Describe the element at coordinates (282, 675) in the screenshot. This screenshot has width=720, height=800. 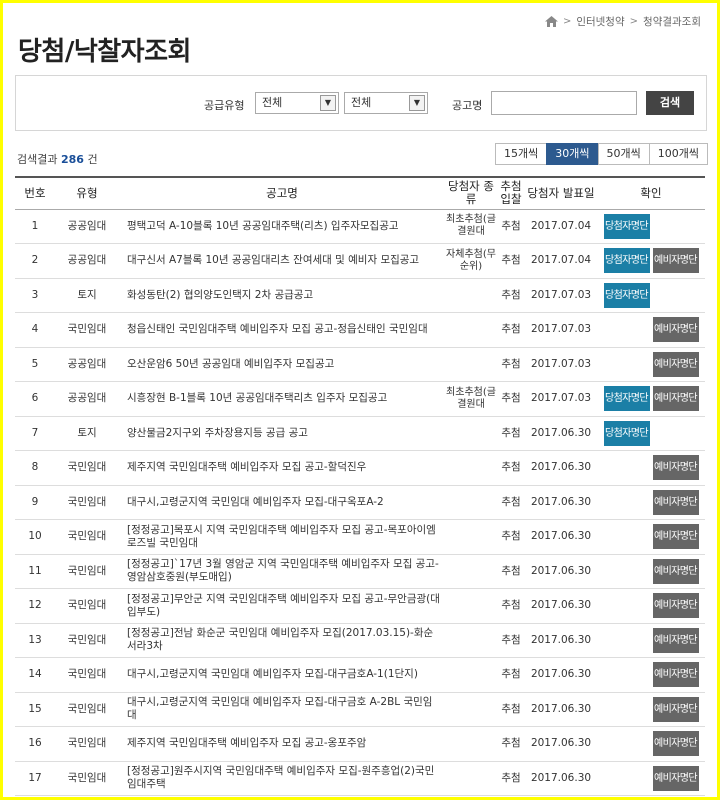
I see `row-title-link: 대구시,고령군지역 국민임대 예비입주자 모집-대구금호A-1(1단지)` at that location.